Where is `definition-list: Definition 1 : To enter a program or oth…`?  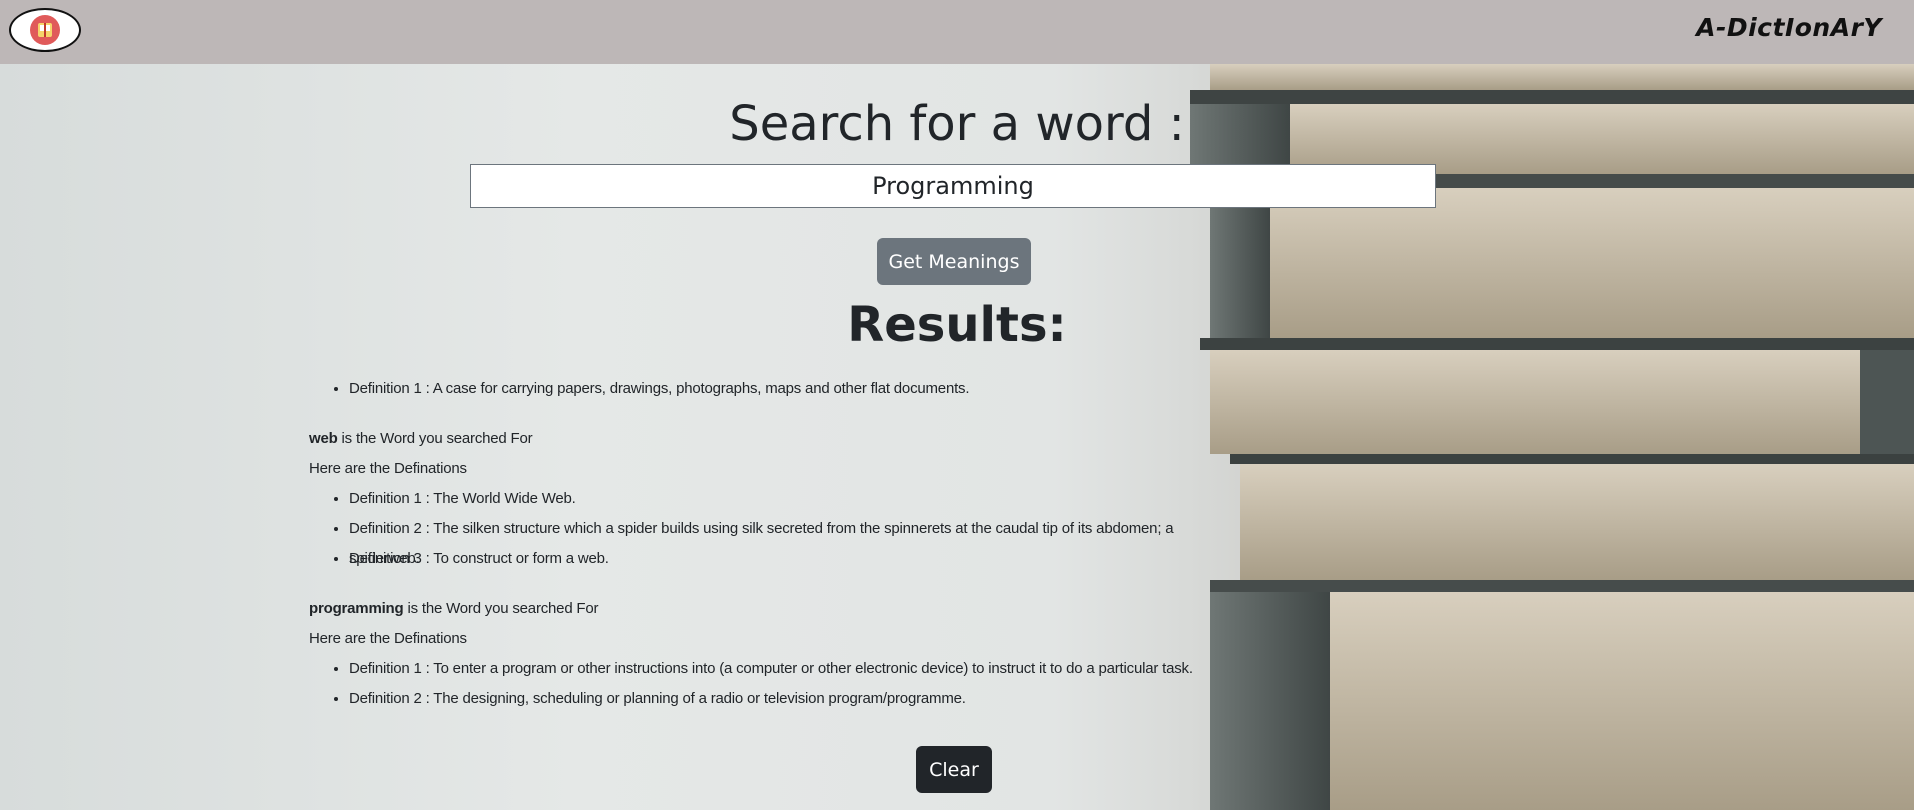
definition-list: Definition 1 : To enter a program or oth… is located at coordinates (759, 684).